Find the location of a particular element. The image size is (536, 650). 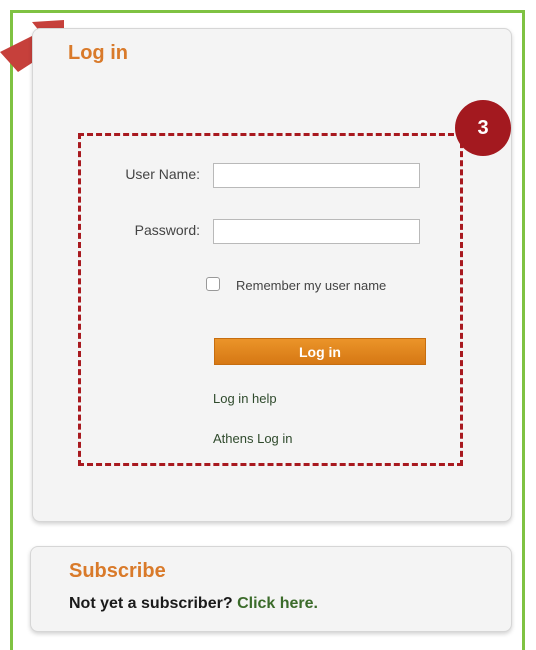

remember-label: Remember my user name is located at coordinates (311, 285).